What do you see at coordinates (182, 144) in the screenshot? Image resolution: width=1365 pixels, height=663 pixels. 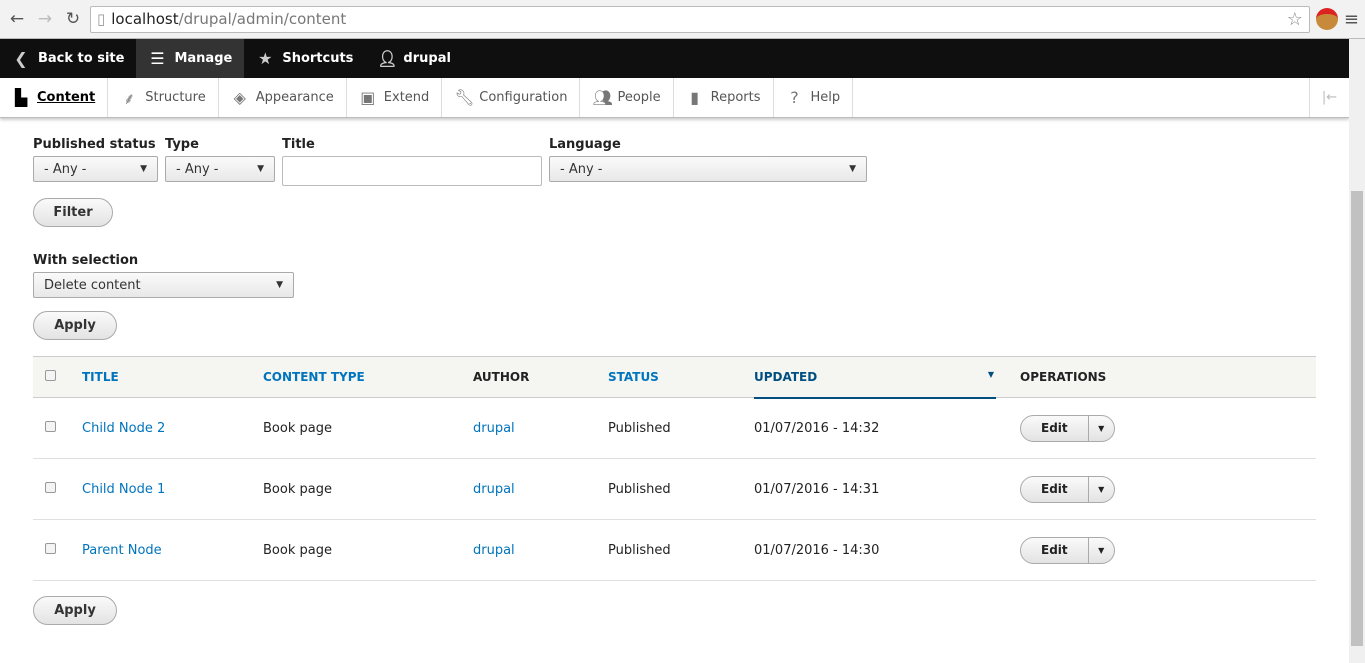 I see `type-label: Type` at bounding box center [182, 144].